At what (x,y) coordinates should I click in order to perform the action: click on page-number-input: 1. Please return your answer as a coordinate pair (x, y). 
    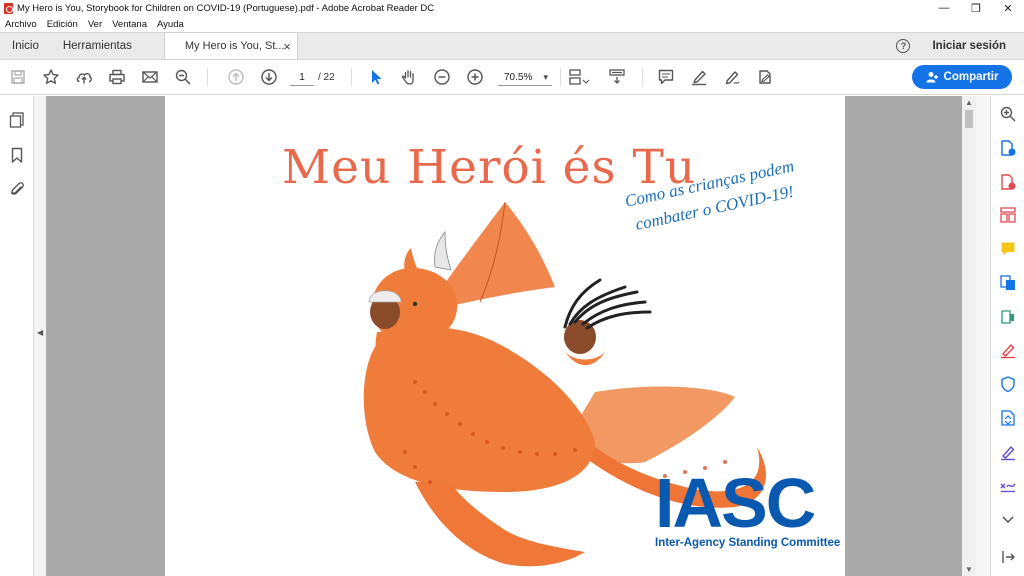
    Looking at the image, I should click on (302, 77).